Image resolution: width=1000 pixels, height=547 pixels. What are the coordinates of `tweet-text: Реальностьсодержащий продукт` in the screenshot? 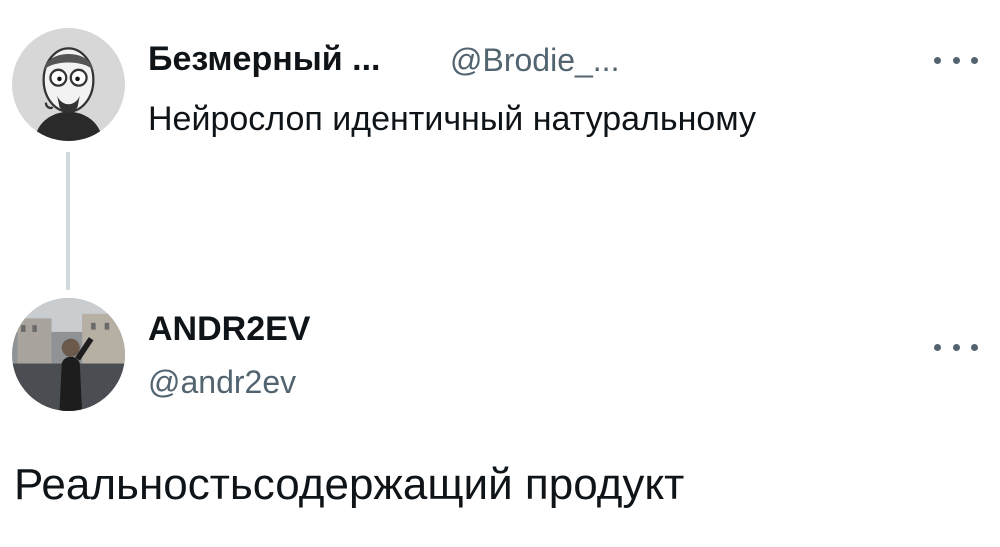 It's located at (349, 484).